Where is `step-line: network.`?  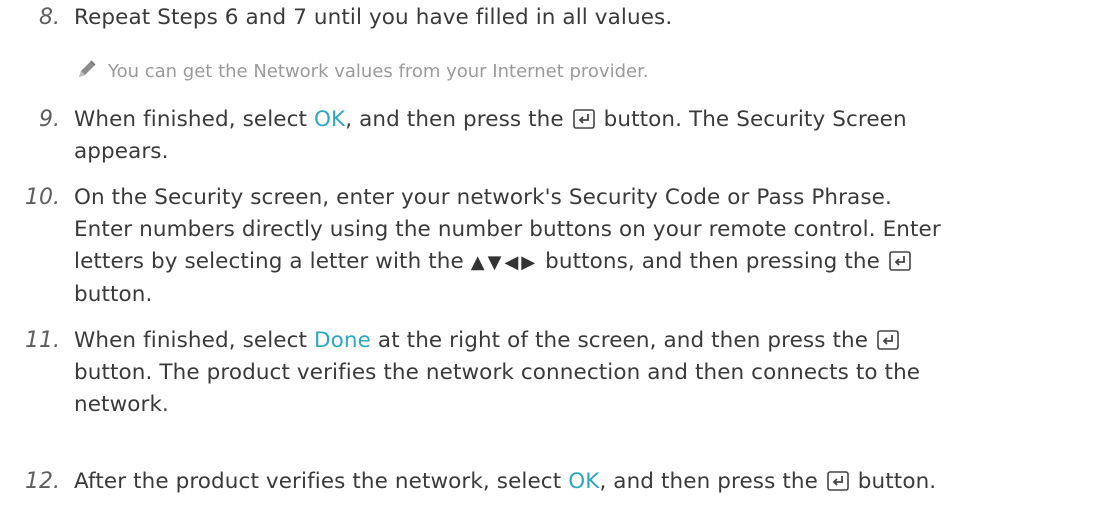
step-line: network. is located at coordinates (121, 404).